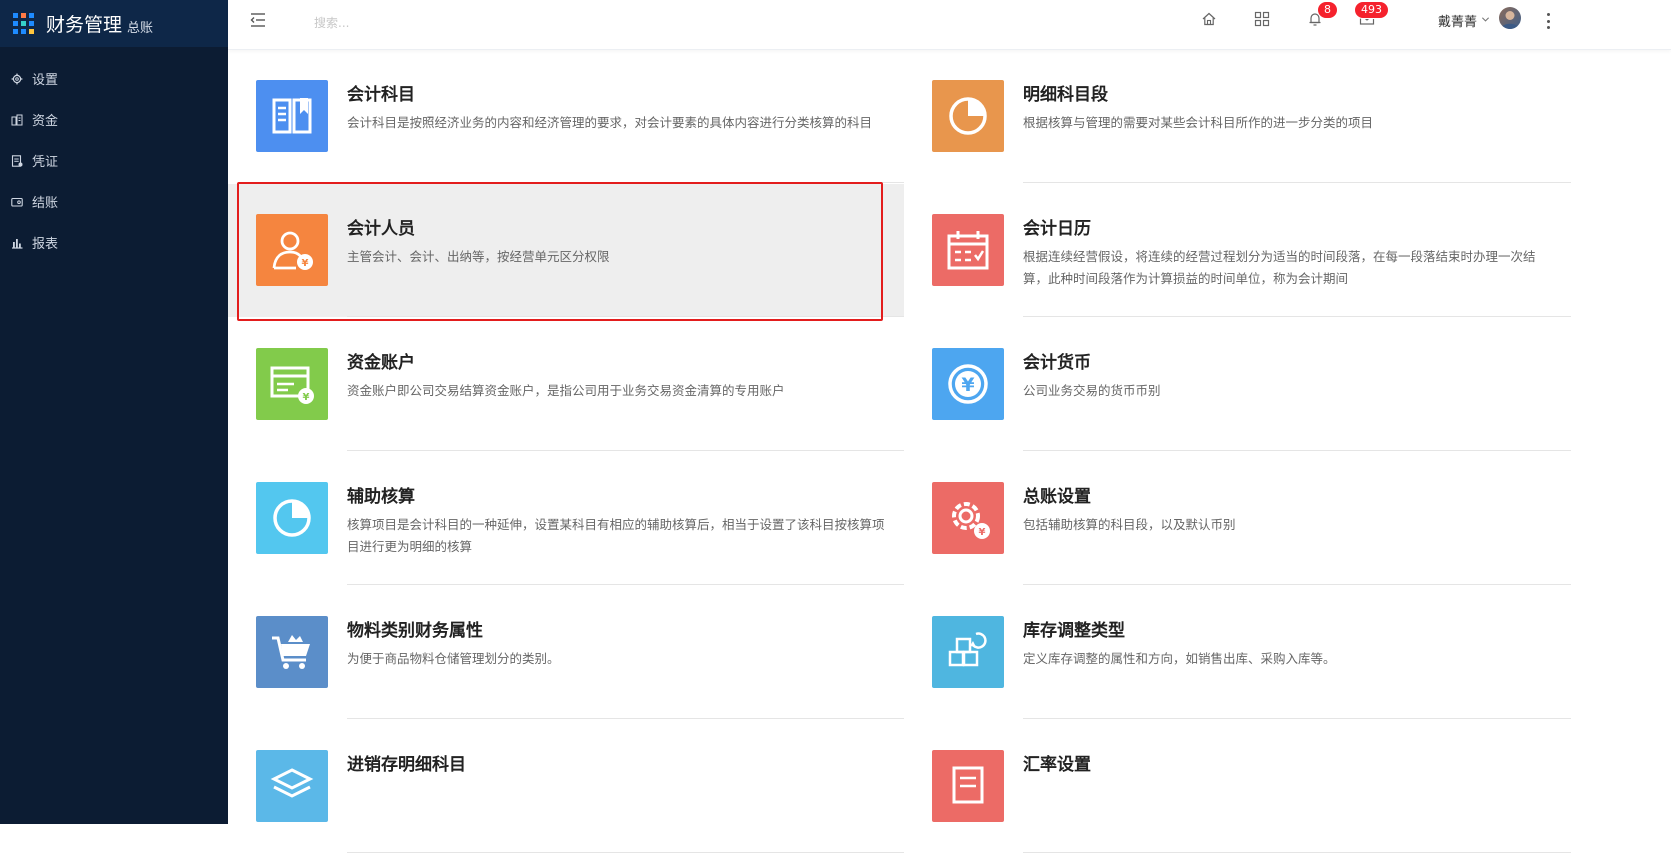 The height and width of the screenshot is (853, 1671). What do you see at coordinates (1065, 95) in the screenshot?
I see `card-title: 明细科目段` at bounding box center [1065, 95].